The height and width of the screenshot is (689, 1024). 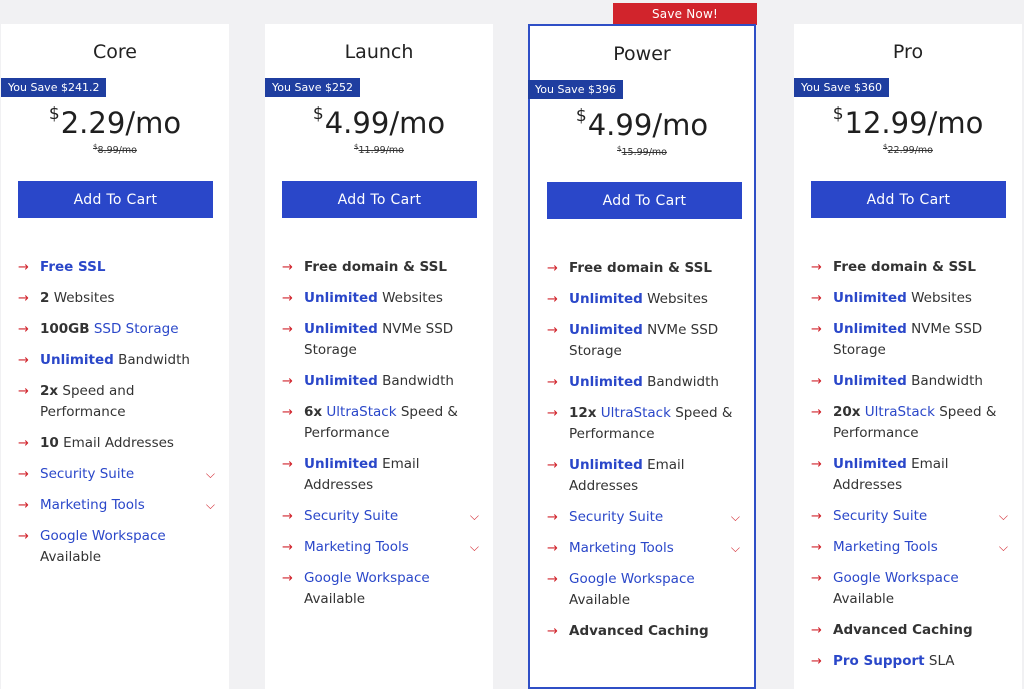 What do you see at coordinates (134, 329) in the screenshot?
I see `feature-link: SSD Storage` at bounding box center [134, 329].